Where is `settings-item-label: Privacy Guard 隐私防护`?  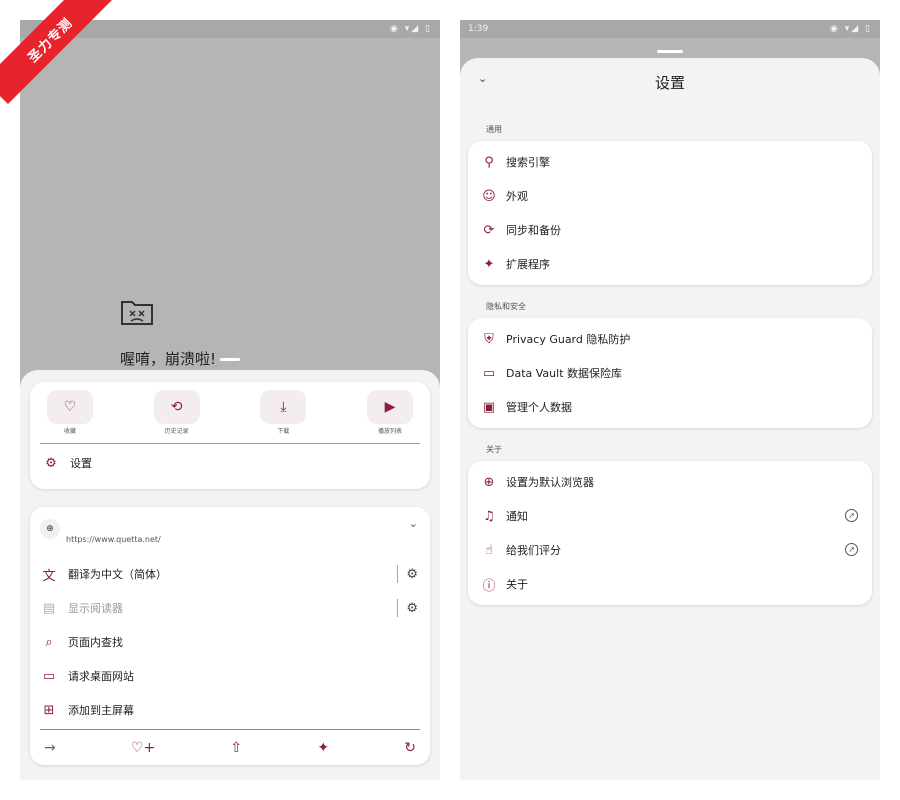 settings-item-label: Privacy Guard 隐私防护 is located at coordinates (568, 339).